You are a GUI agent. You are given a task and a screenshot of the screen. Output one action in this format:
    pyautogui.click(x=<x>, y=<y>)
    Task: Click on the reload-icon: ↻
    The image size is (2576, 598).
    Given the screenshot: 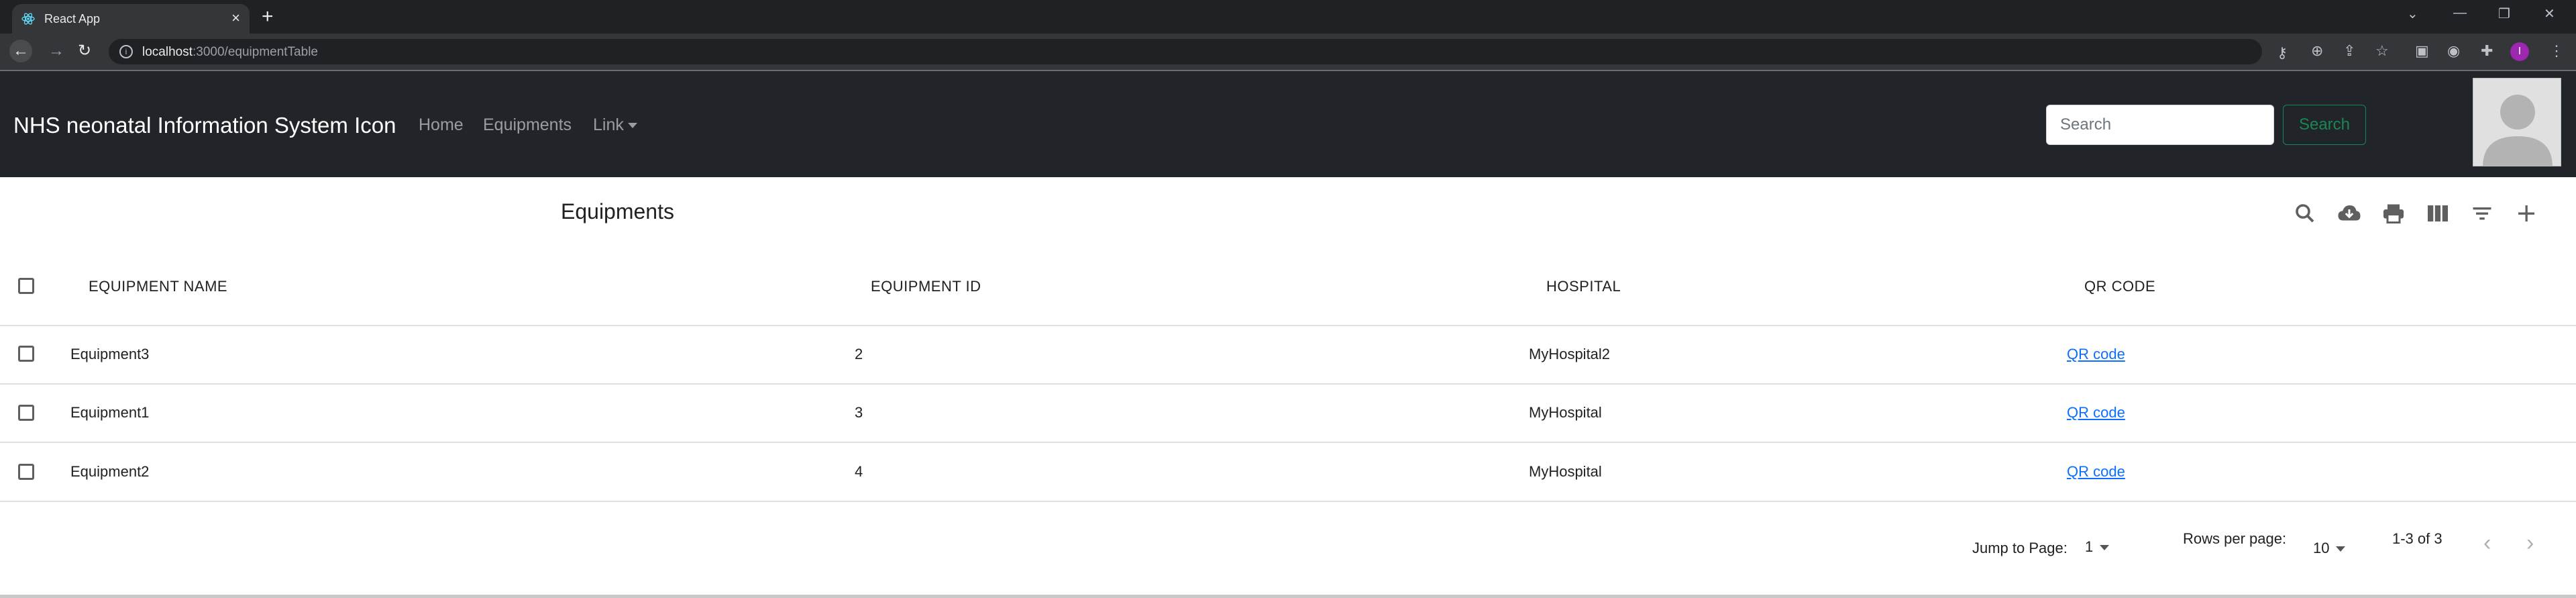 What is the action you would take?
    pyautogui.click(x=84, y=51)
    